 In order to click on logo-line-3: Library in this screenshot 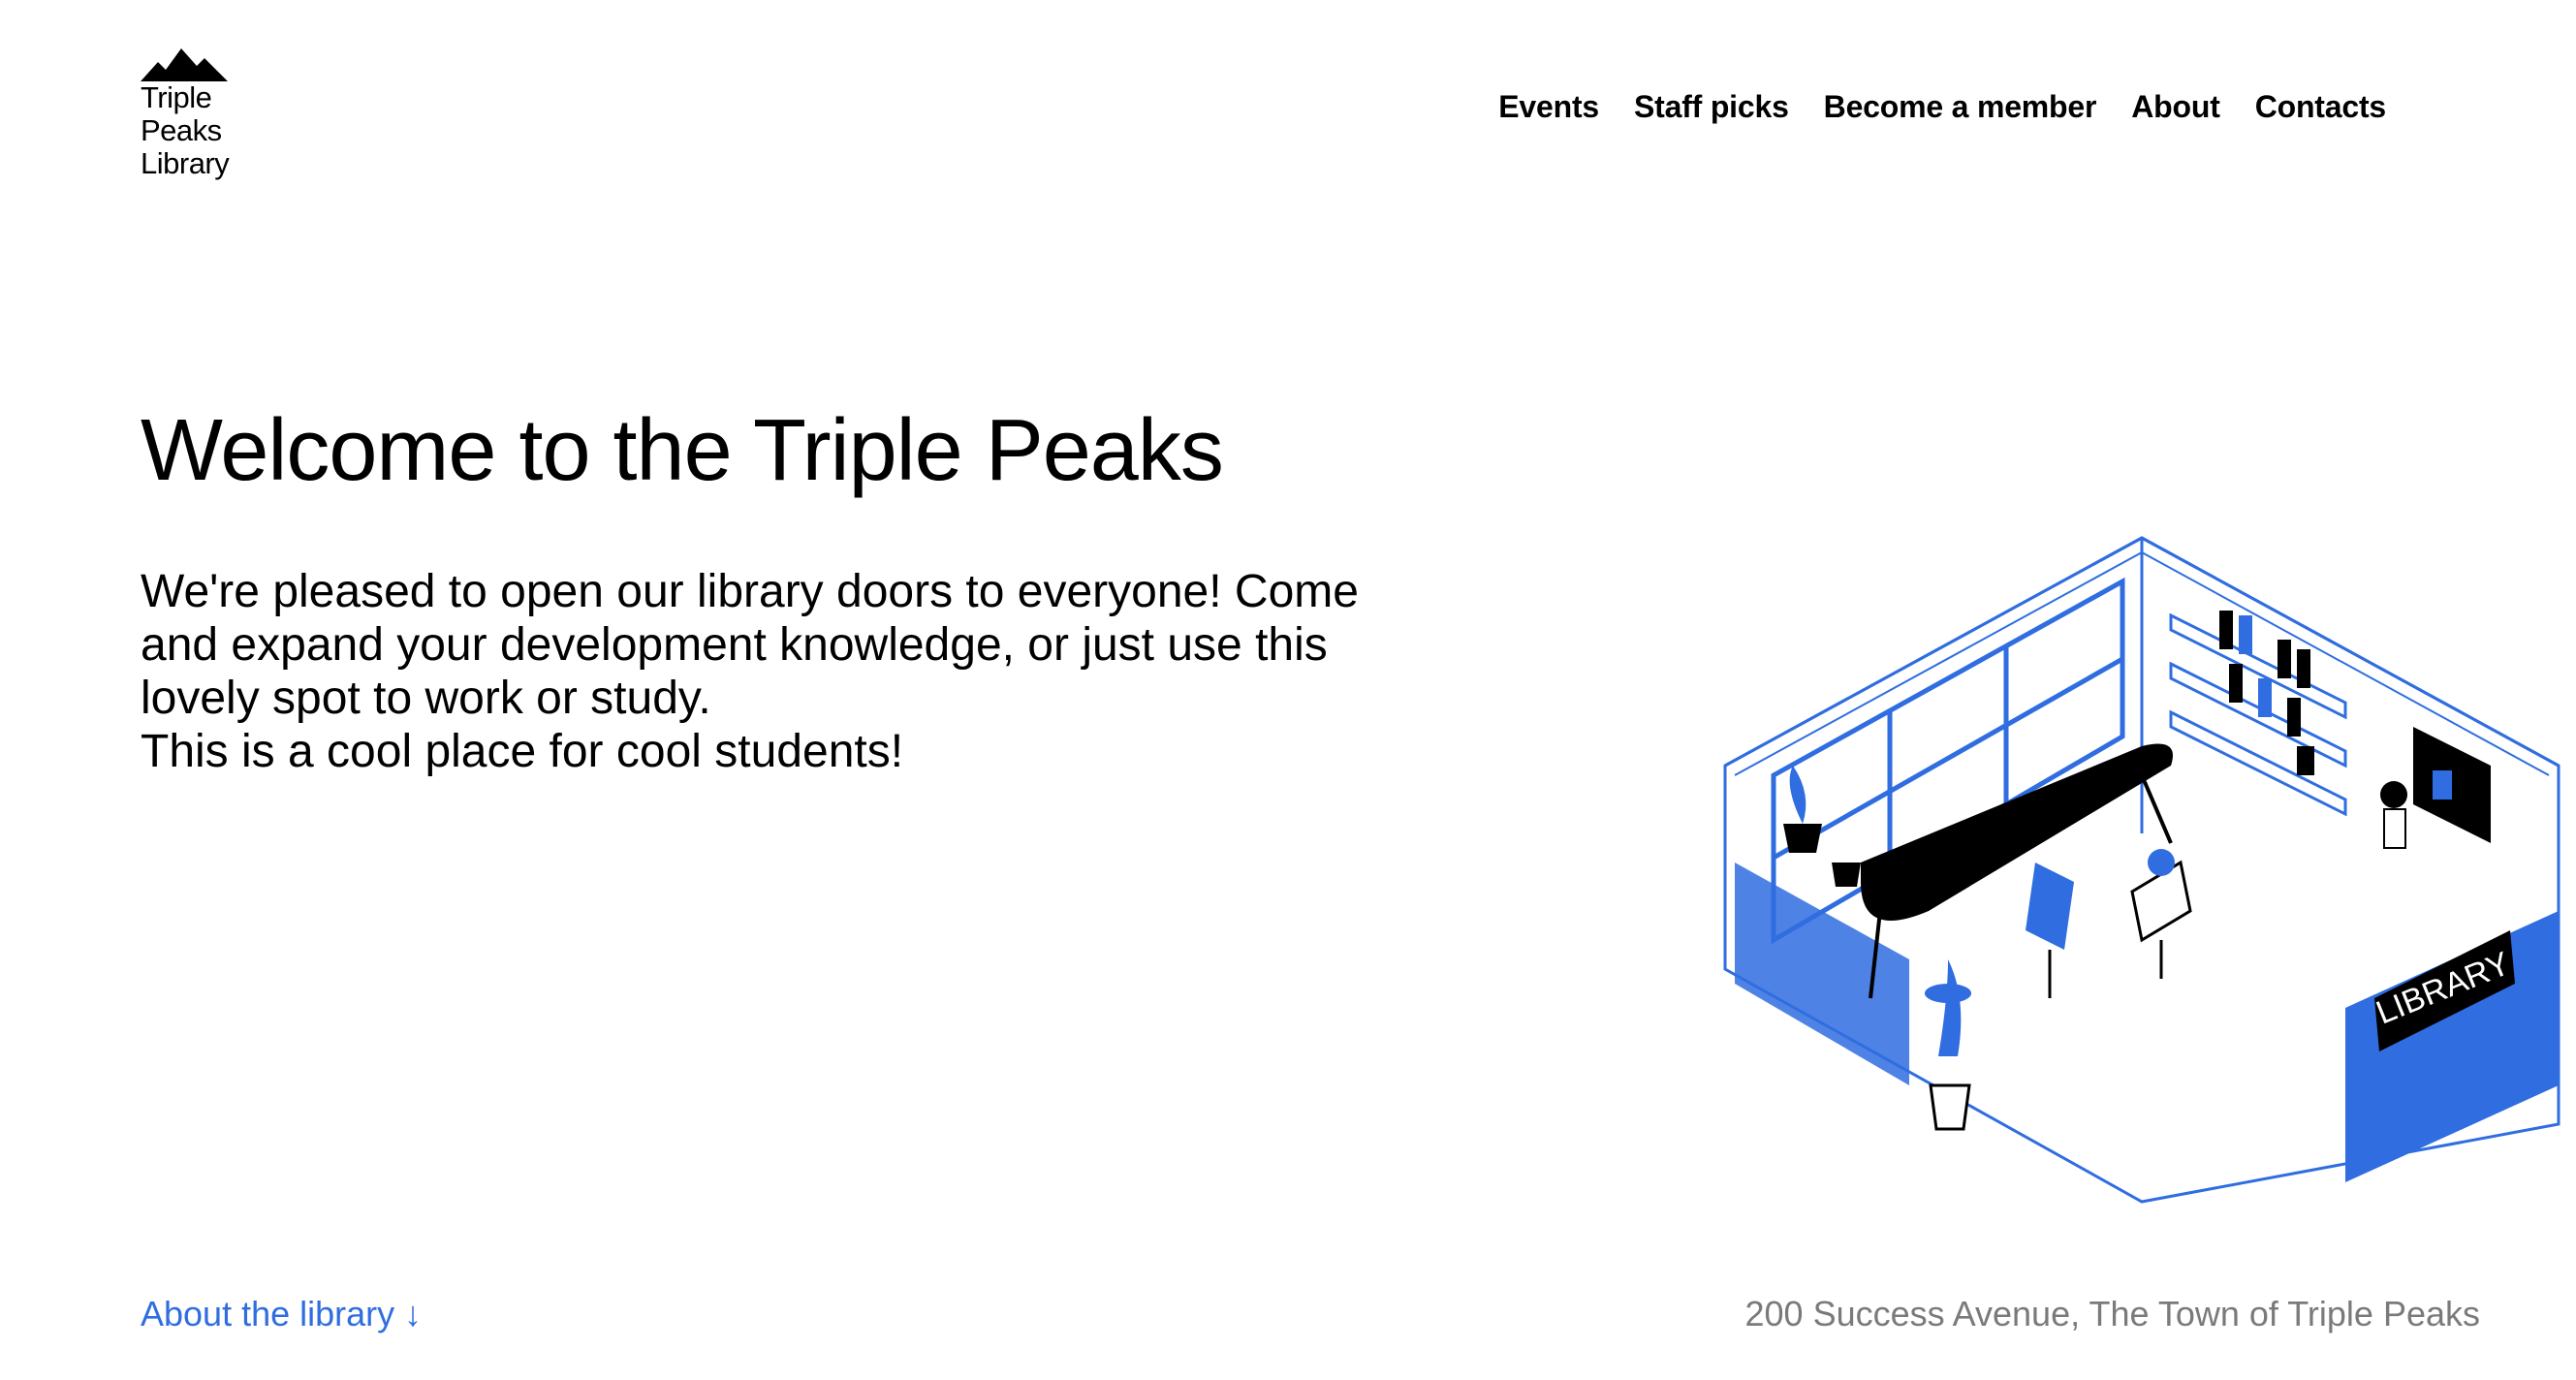, I will do `click(185, 163)`.